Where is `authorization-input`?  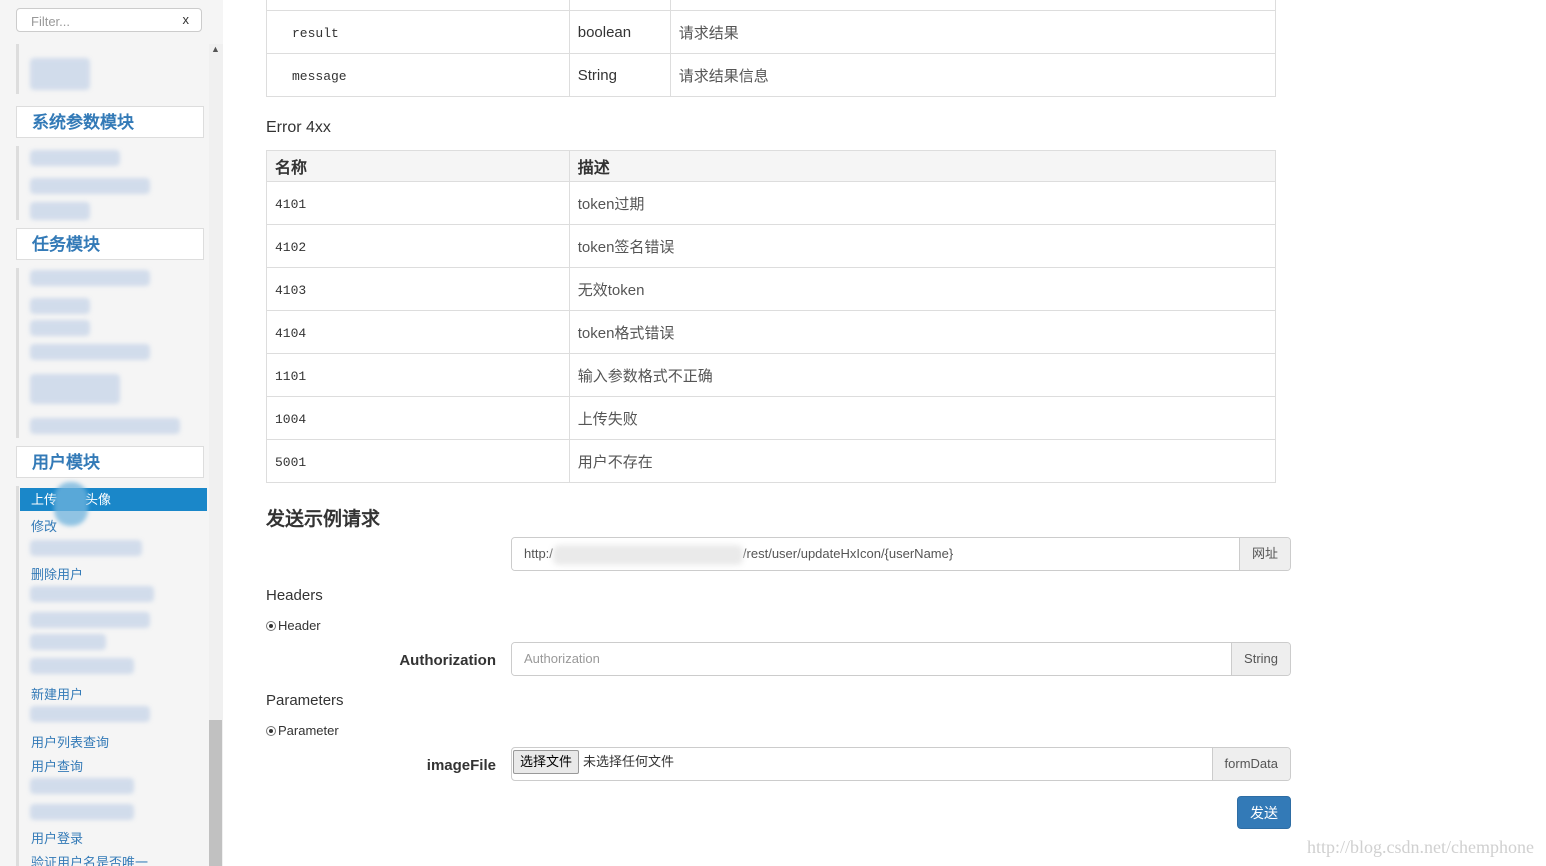 authorization-input is located at coordinates (872, 659).